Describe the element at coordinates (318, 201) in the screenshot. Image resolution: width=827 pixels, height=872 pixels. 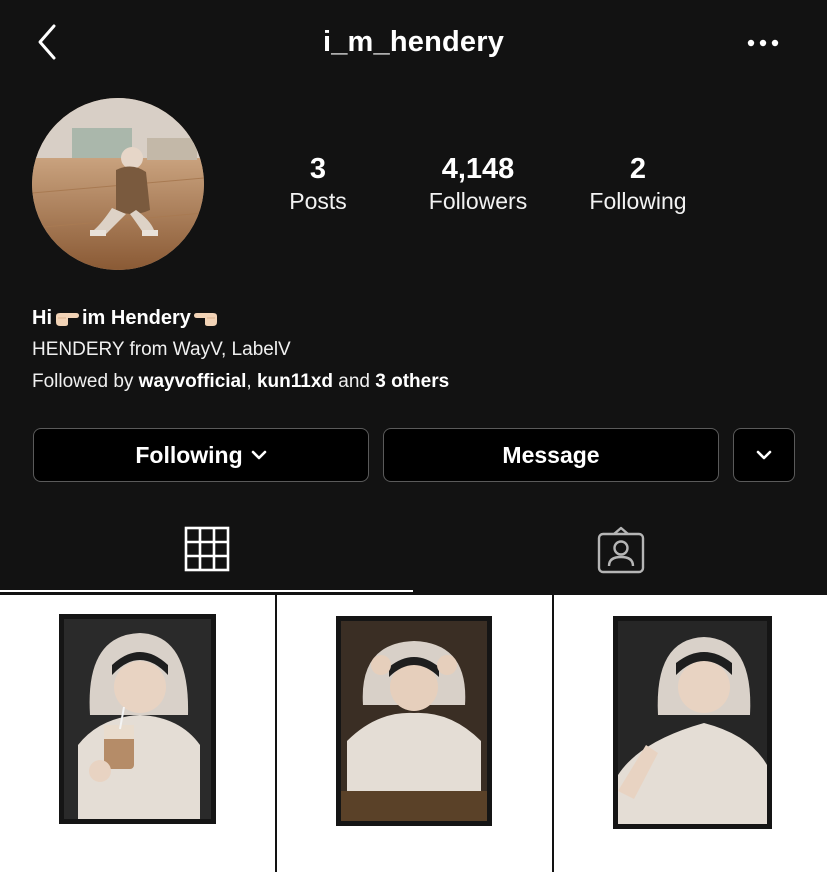
I see `posts-label: Posts` at that location.